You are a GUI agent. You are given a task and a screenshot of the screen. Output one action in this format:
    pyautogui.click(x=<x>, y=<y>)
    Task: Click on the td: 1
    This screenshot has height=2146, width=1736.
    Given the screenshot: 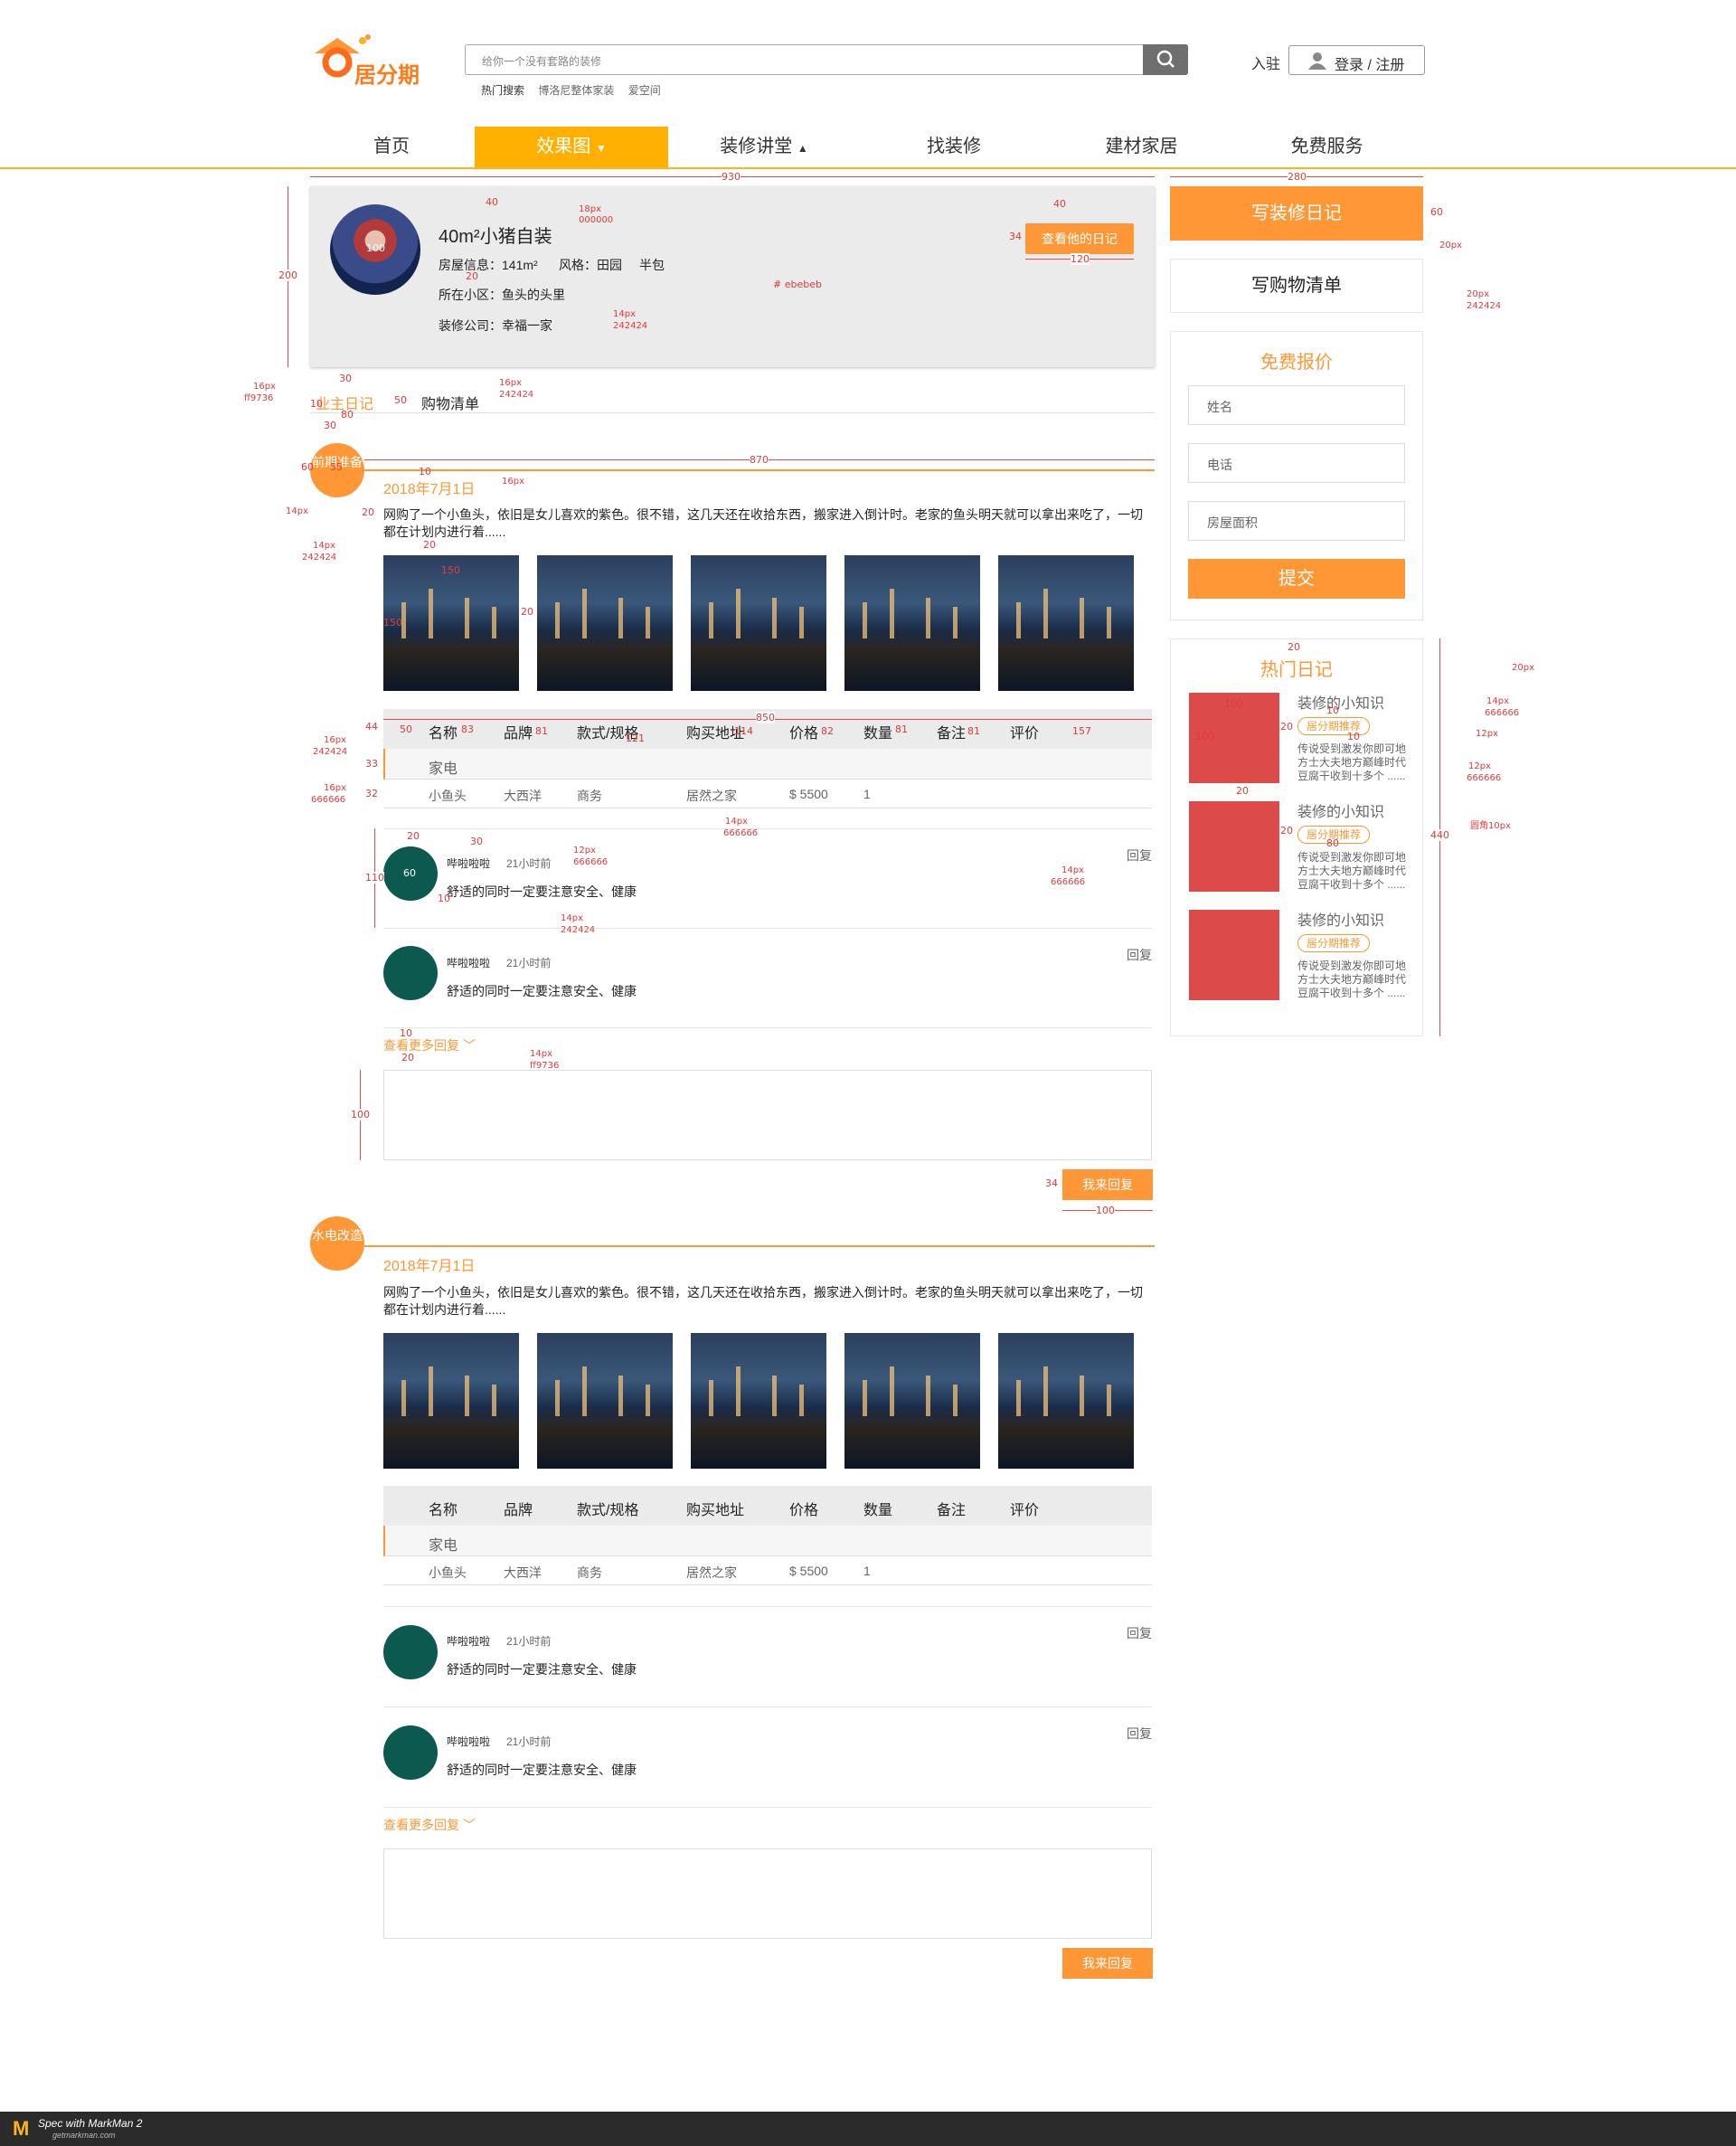 What is the action you would take?
    pyautogui.click(x=867, y=1571)
    